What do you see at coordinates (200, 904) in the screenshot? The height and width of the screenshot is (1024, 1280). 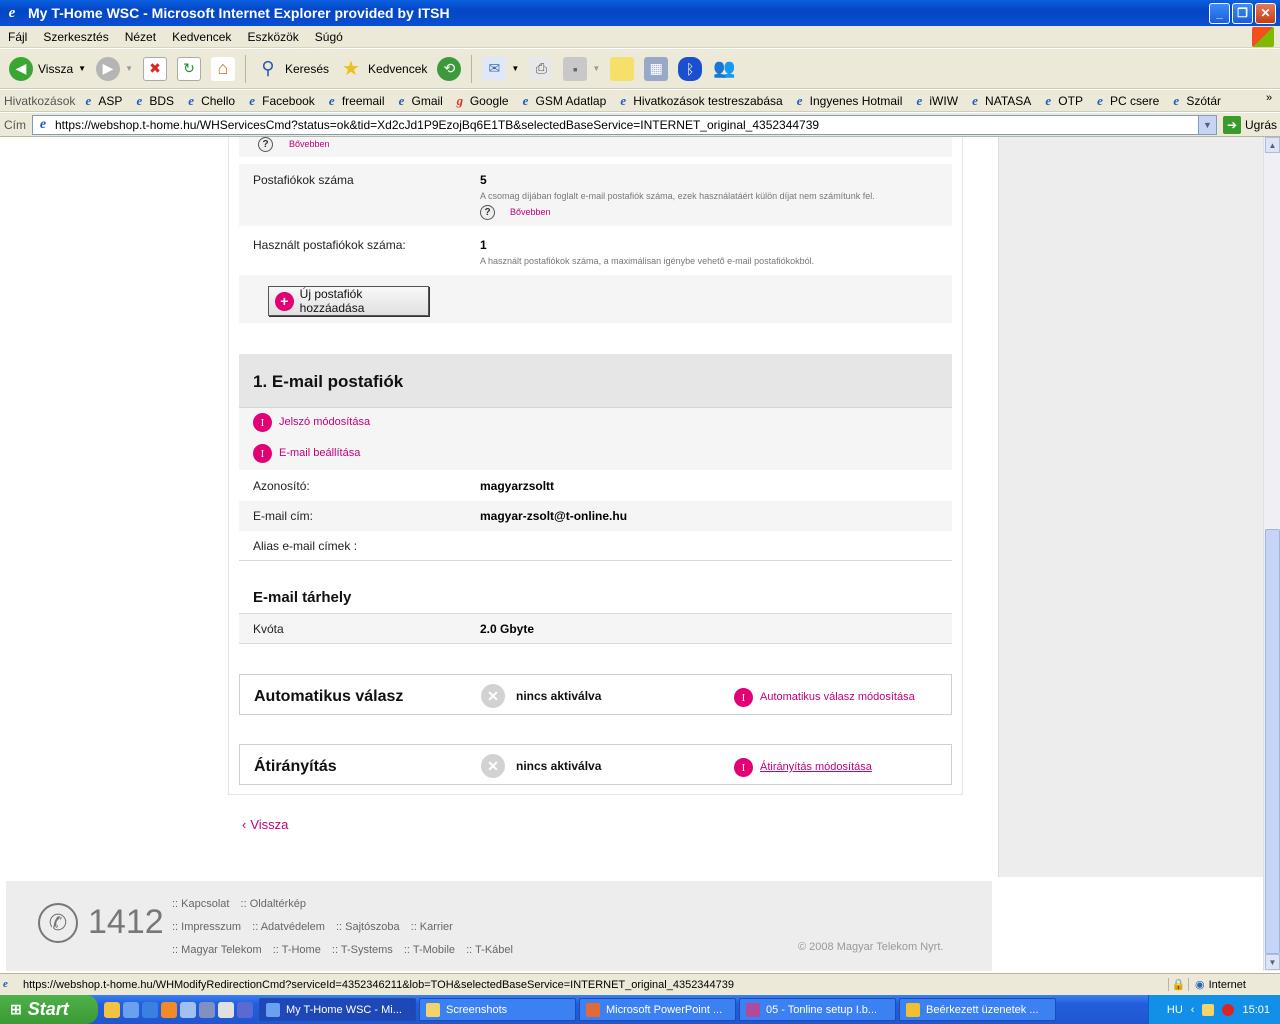 I see `footer-link-contact: :: Kapcsolat` at bounding box center [200, 904].